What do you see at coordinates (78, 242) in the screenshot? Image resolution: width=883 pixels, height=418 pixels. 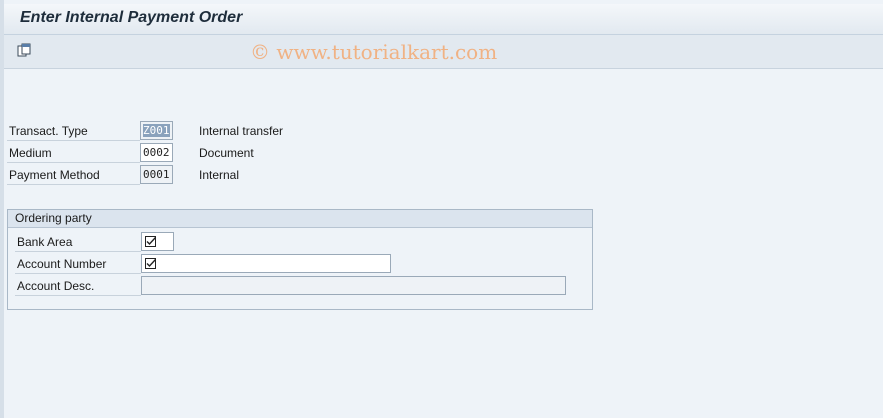 I see `bank-area-label: Bank Area` at bounding box center [78, 242].